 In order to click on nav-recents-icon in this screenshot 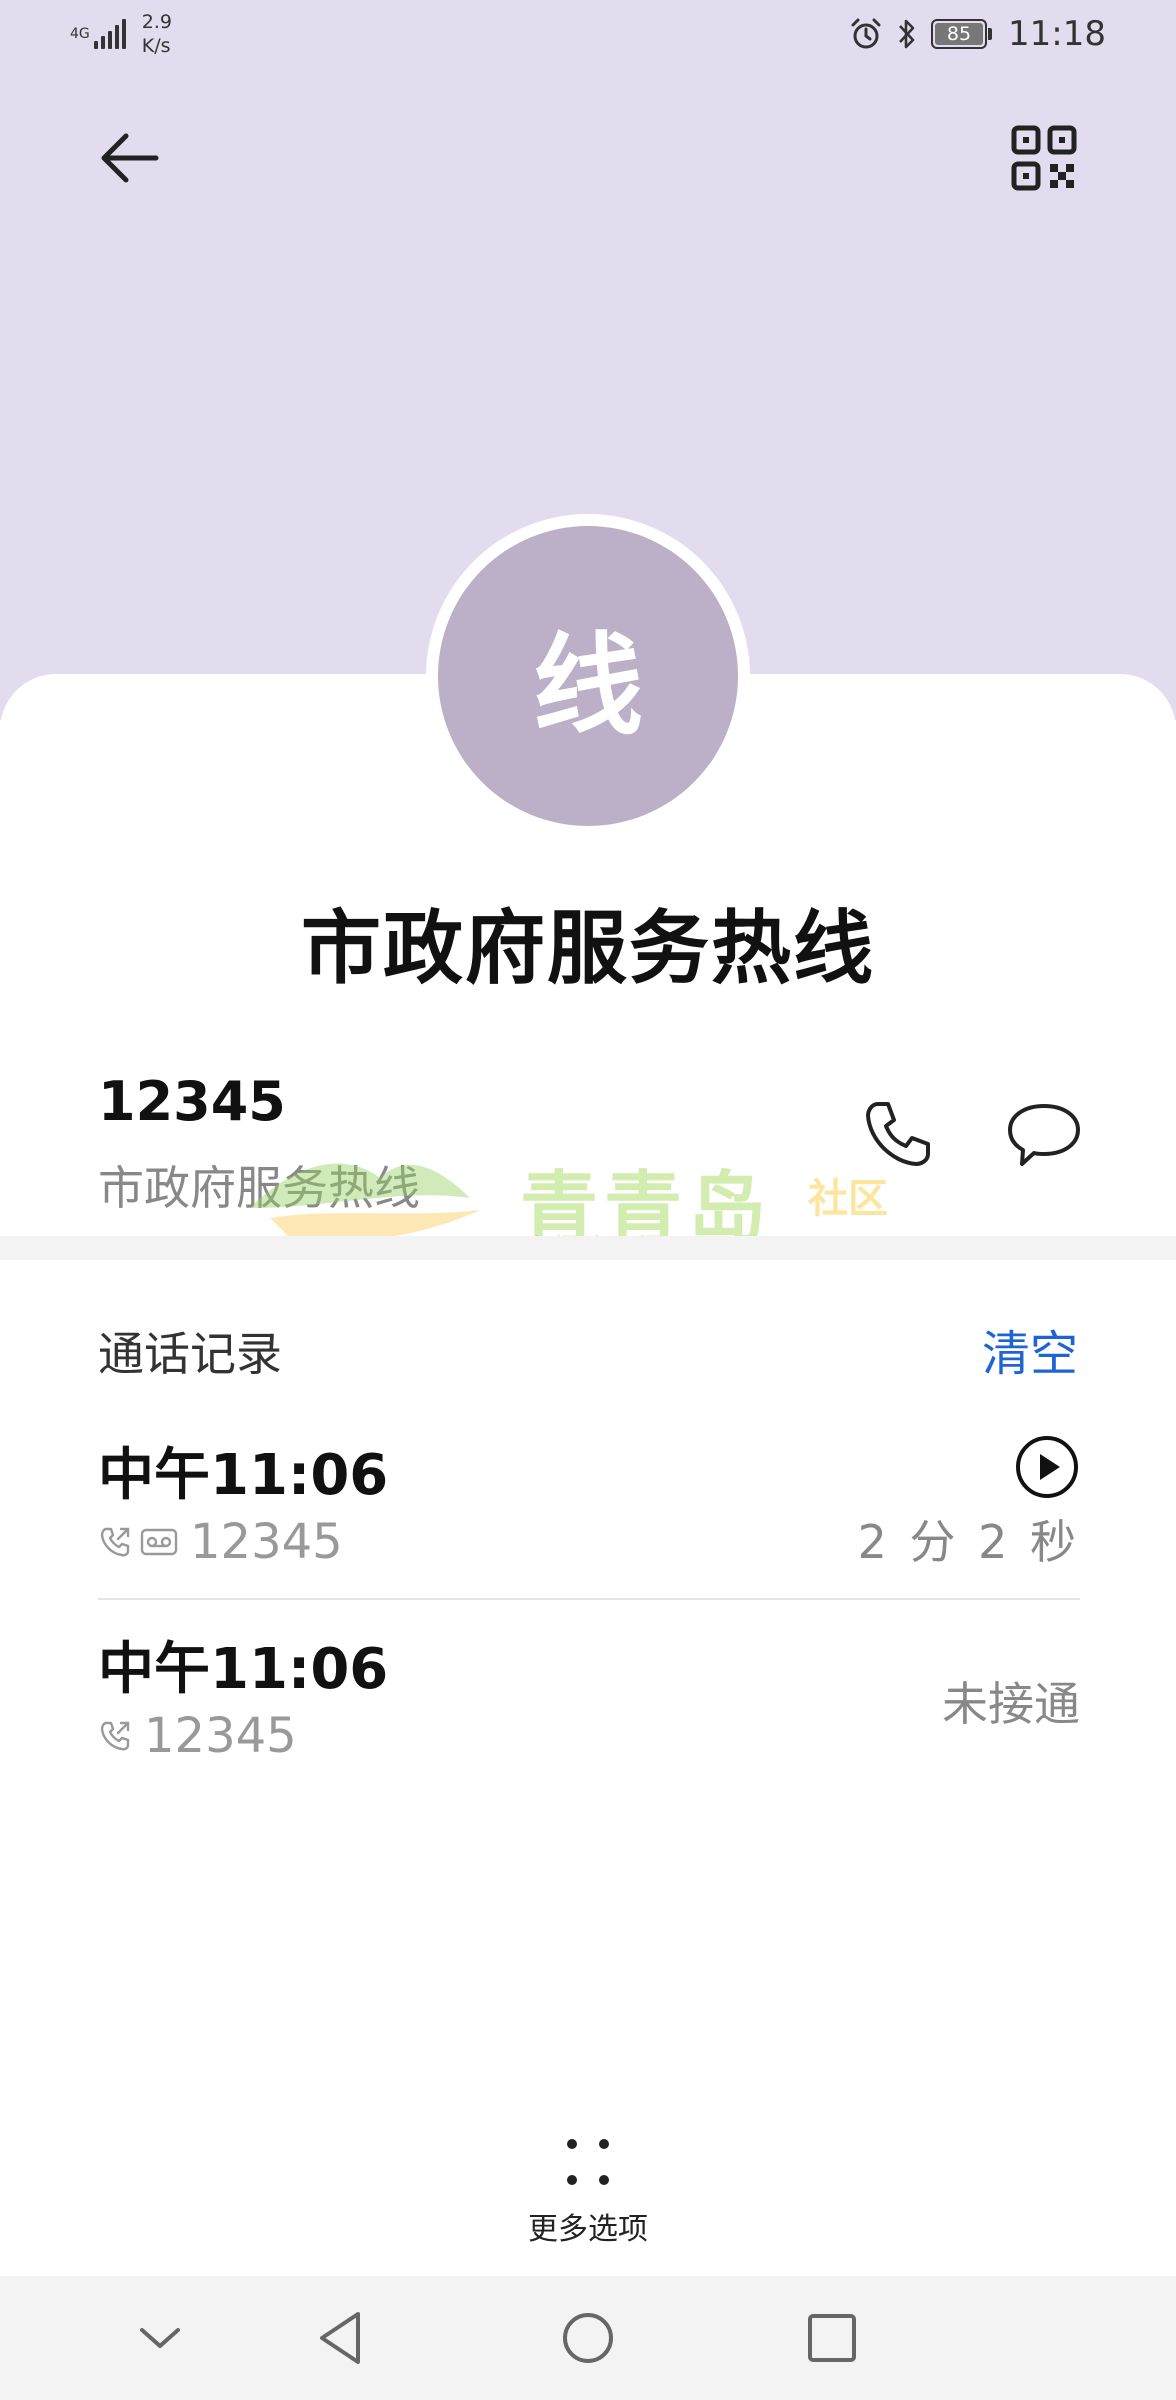, I will do `click(832, 2338)`.